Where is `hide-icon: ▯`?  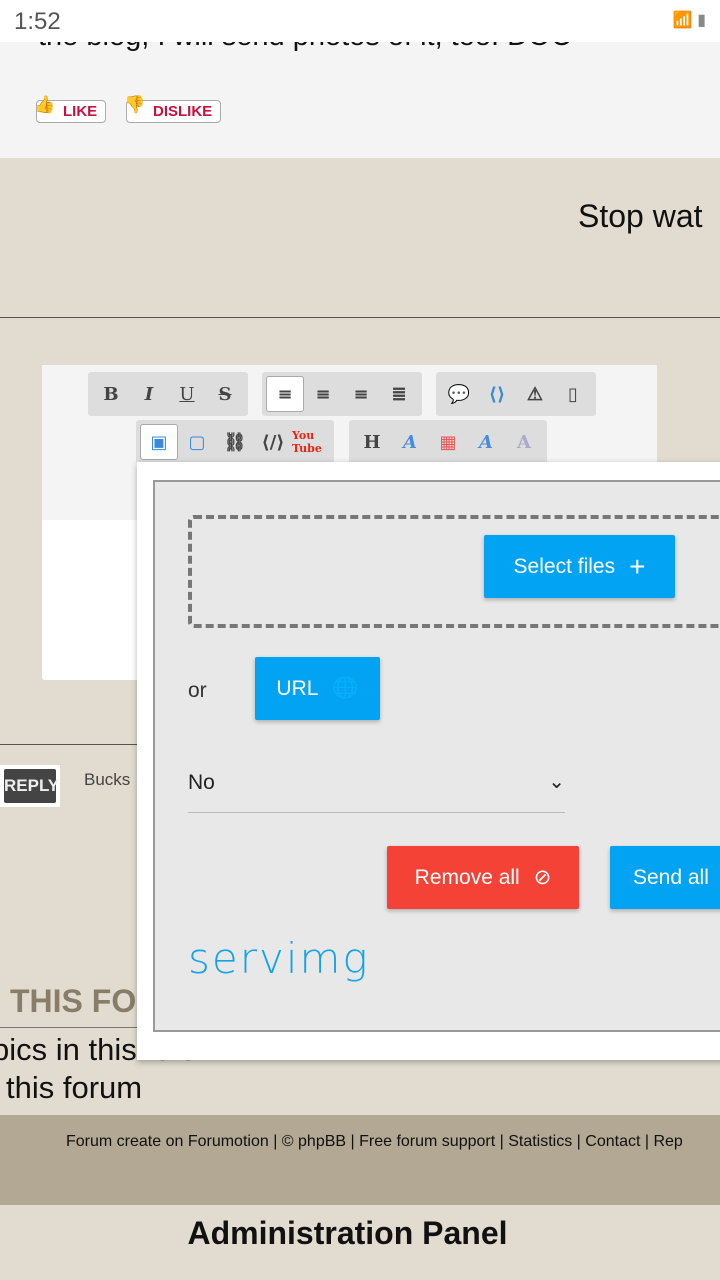 hide-icon: ▯ is located at coordinates (573, 394).